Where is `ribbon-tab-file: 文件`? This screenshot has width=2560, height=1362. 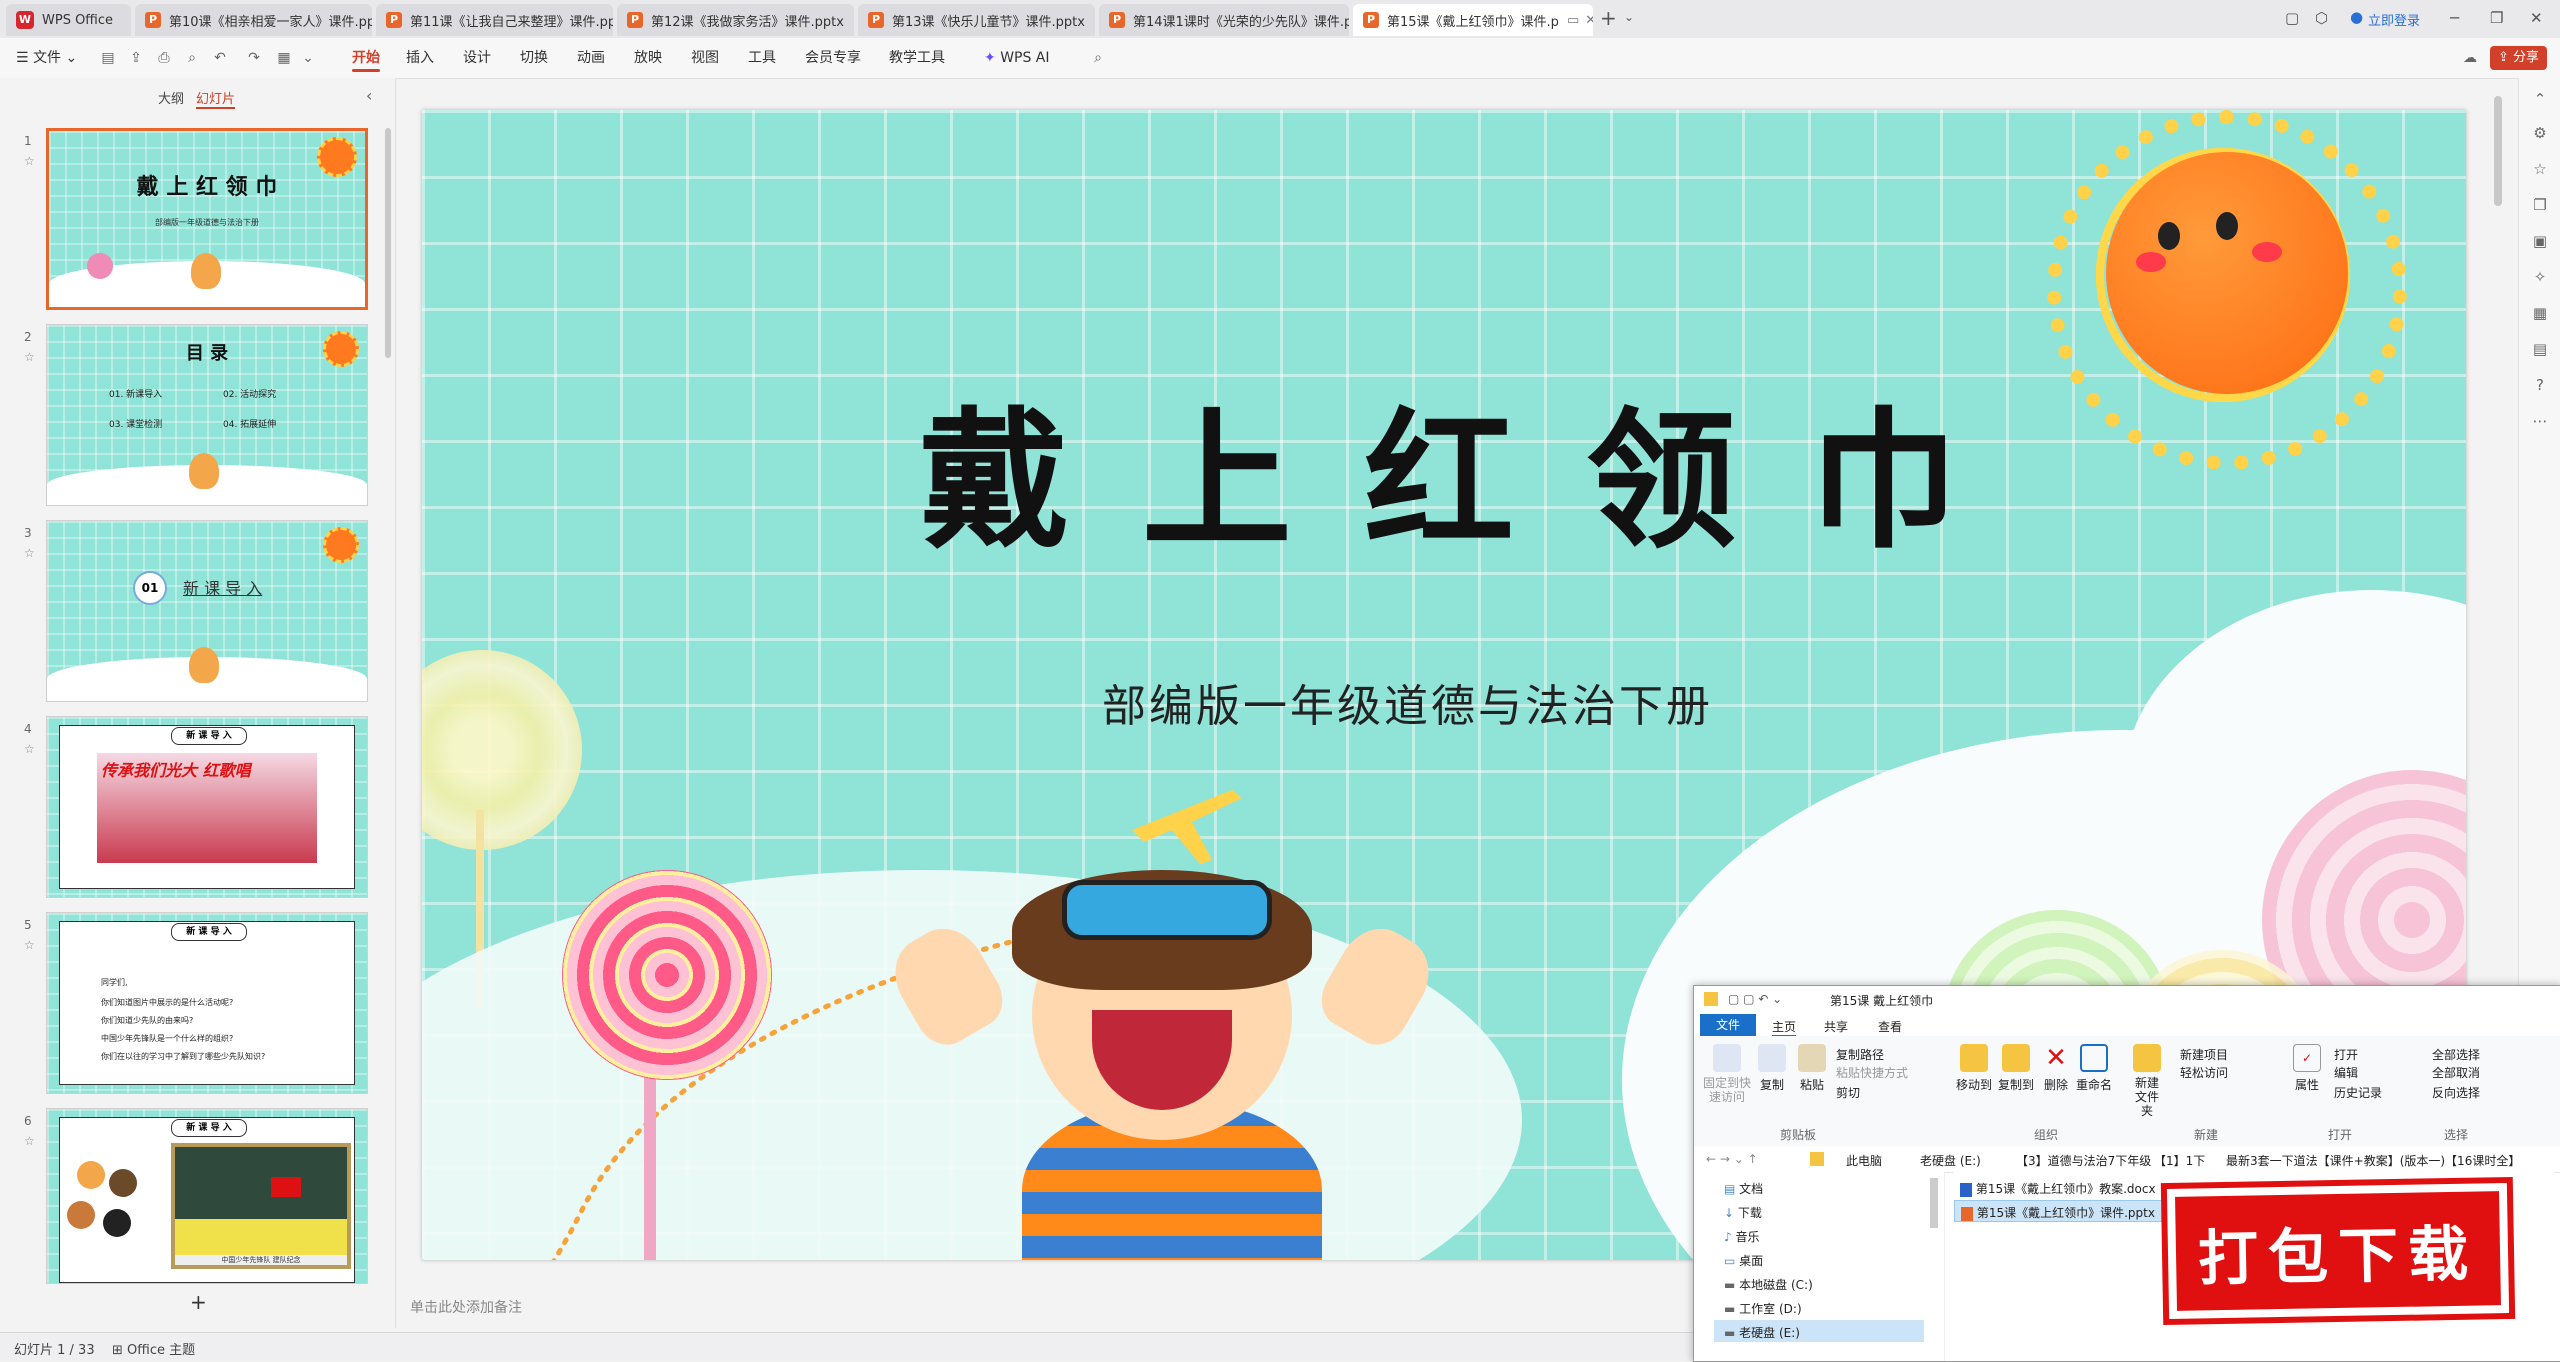
ribbon-tab-file: 文件 is located at coordinates (1728, 1025).